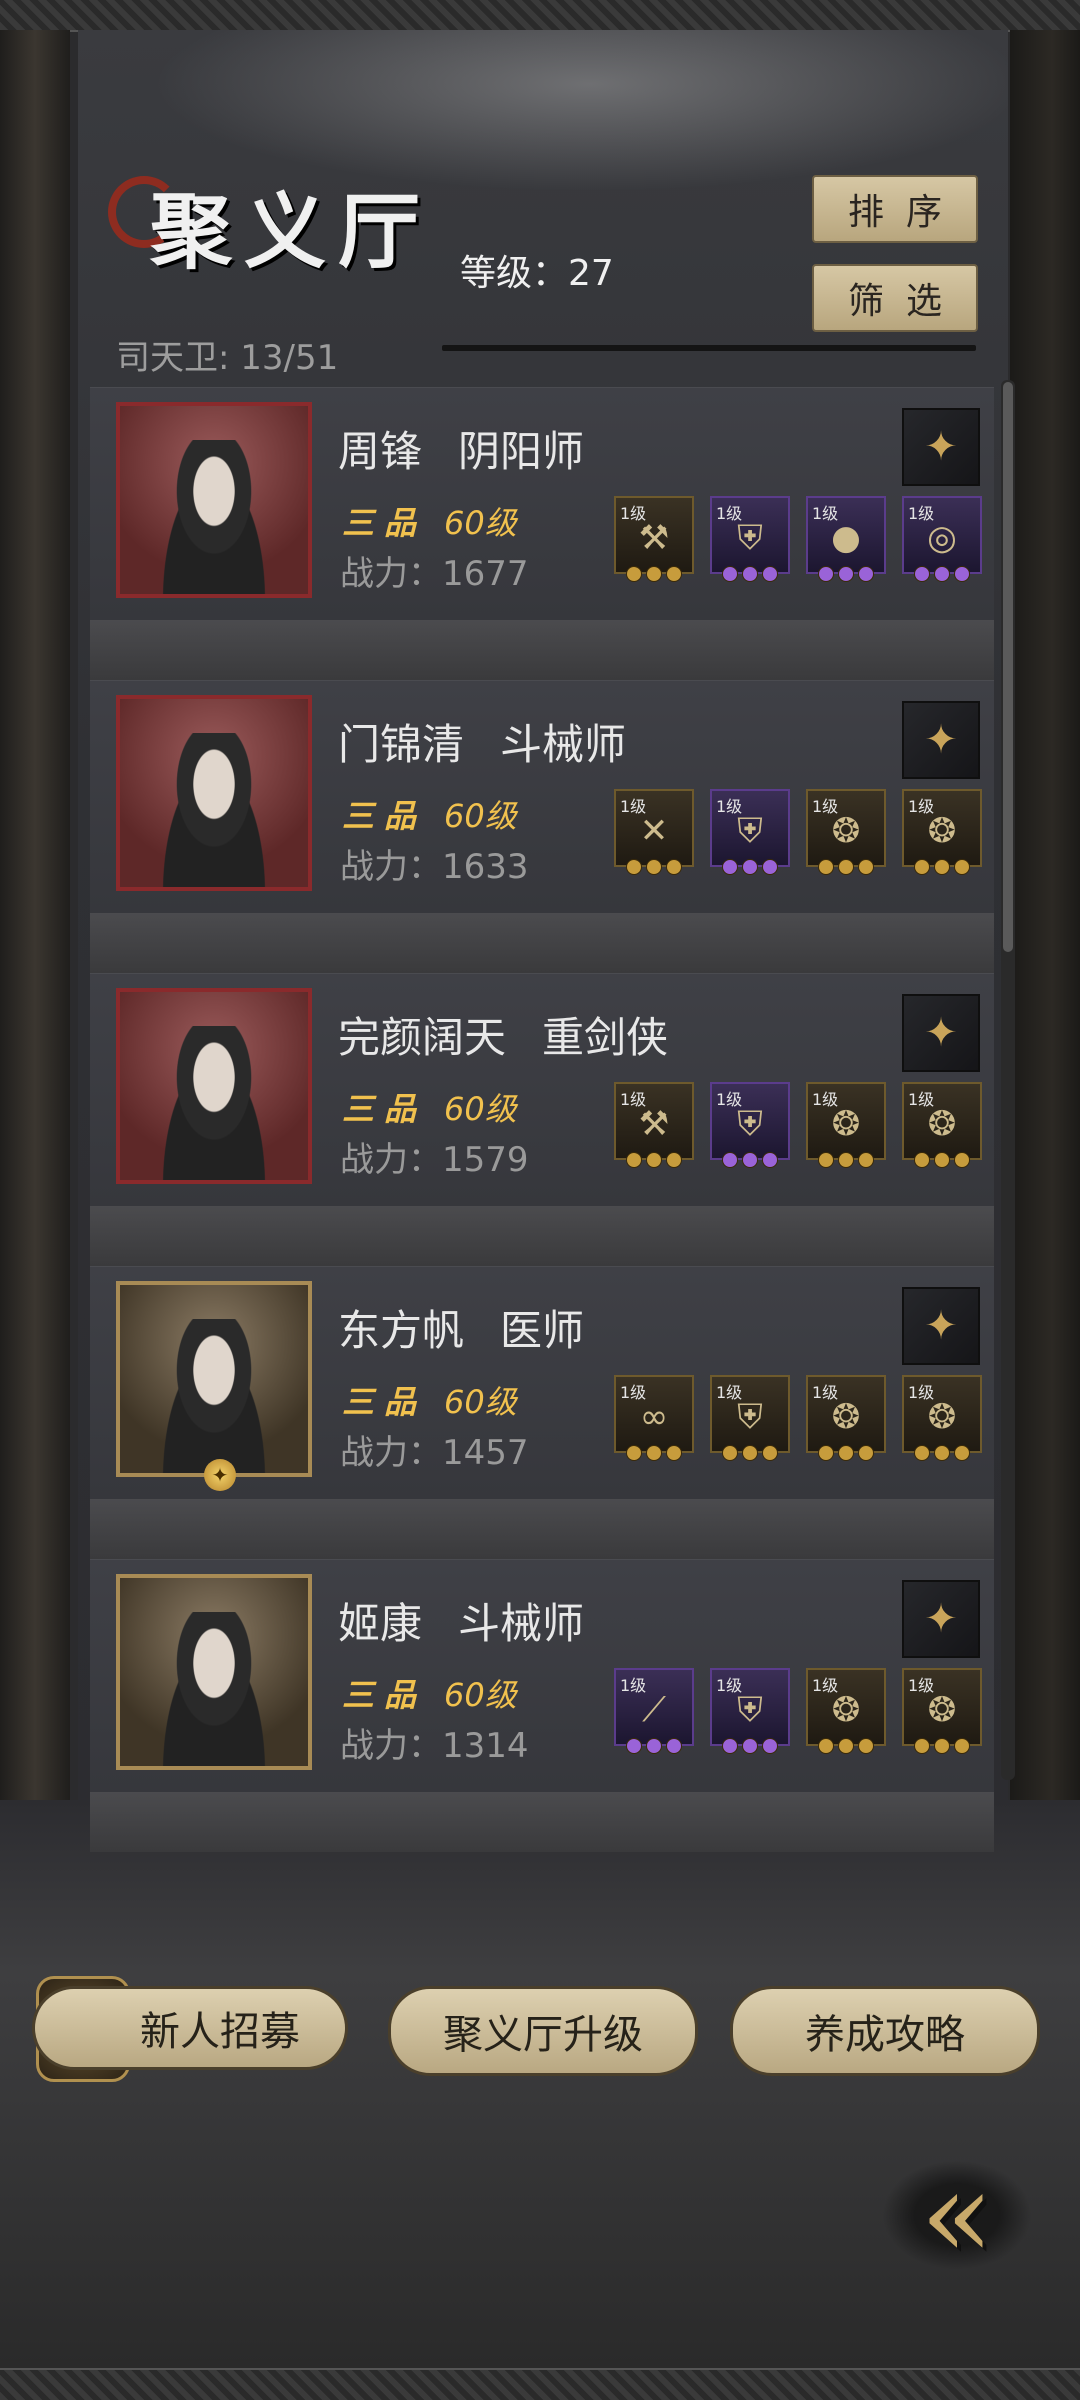 The height and width of the screenshot is (2400, 1080). What do you see at coordinates (461, 1620) in the screenshot?
I see `hero-name-line: 姬康 斗械师` at bounding box center [461, 1620].